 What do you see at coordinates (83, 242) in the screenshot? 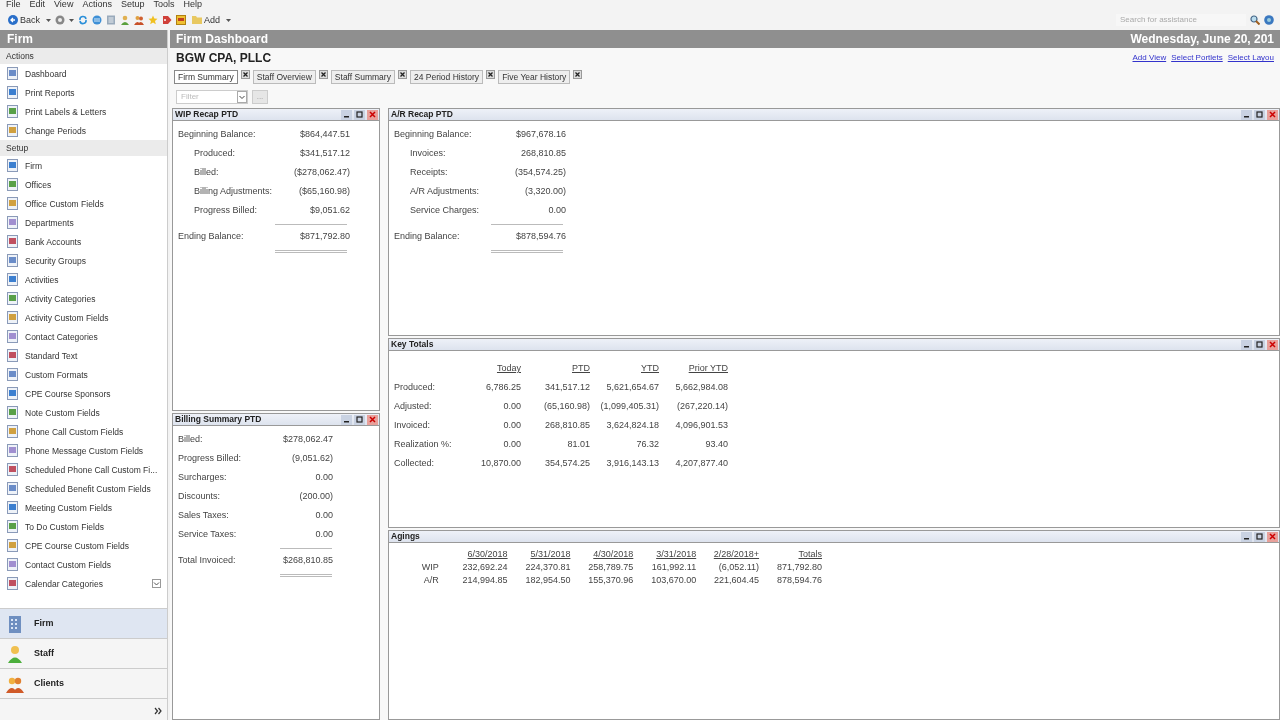
I see `sidebar-item: Bank Accounts` at bounding box center [83, 242].